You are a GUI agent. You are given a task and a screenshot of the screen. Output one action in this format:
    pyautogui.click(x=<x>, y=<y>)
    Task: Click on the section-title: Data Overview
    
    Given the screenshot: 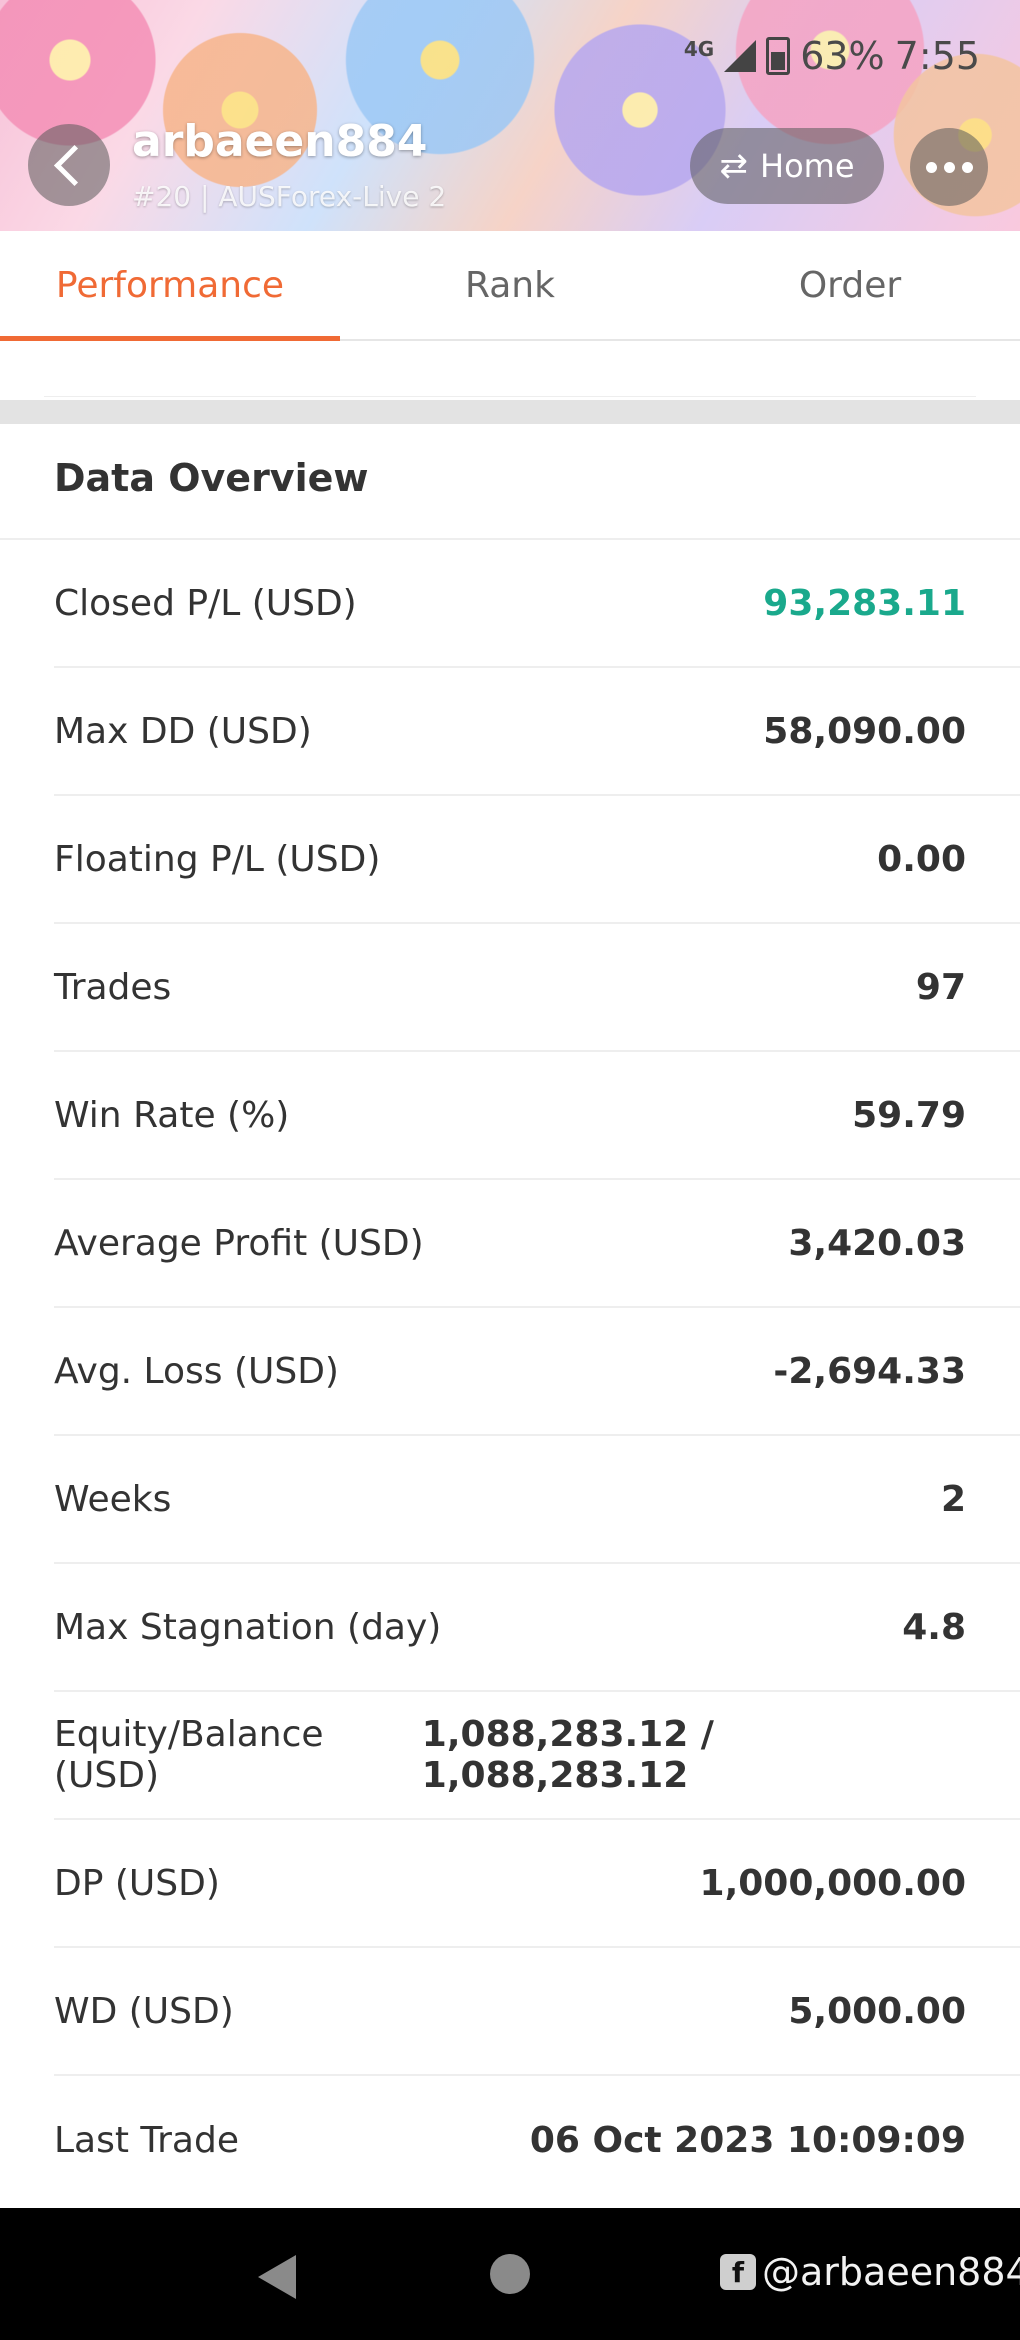 What is the action you would take?
    pyautogui.click(x=211, y=478)
    